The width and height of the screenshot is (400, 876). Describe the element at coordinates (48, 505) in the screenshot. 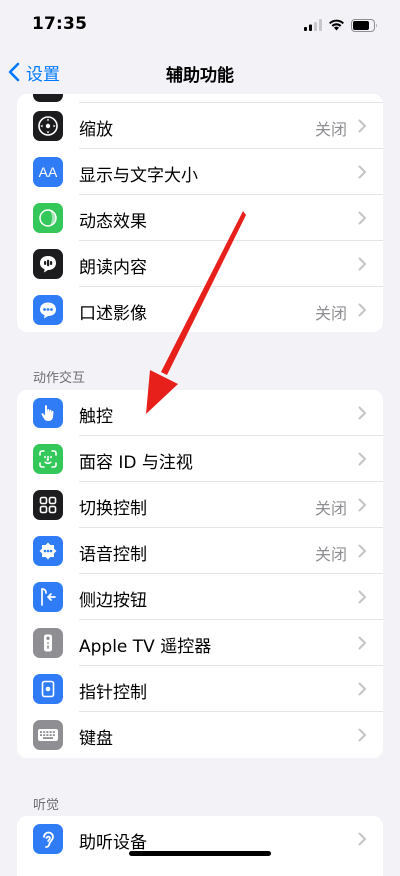

I see `switch-control-icon` at that location.